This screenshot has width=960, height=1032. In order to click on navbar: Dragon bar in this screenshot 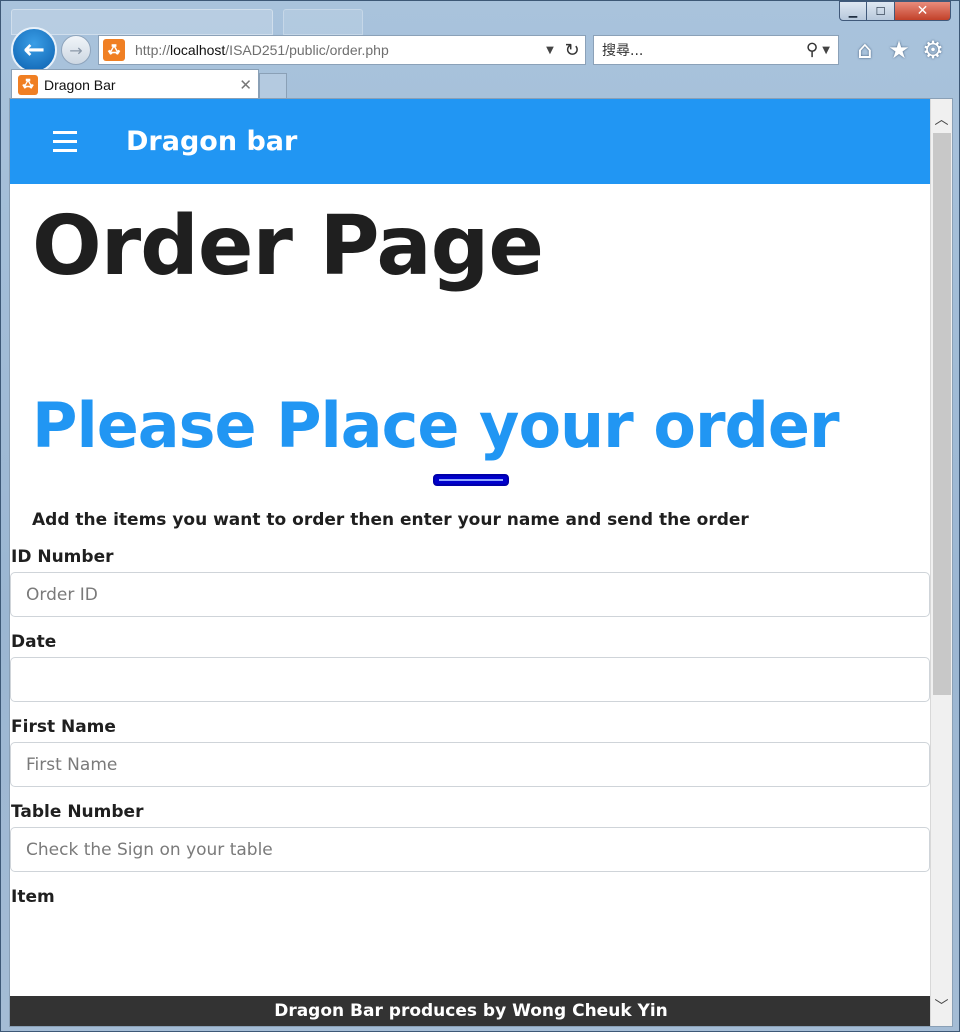, I will do `click(470, 141)`.